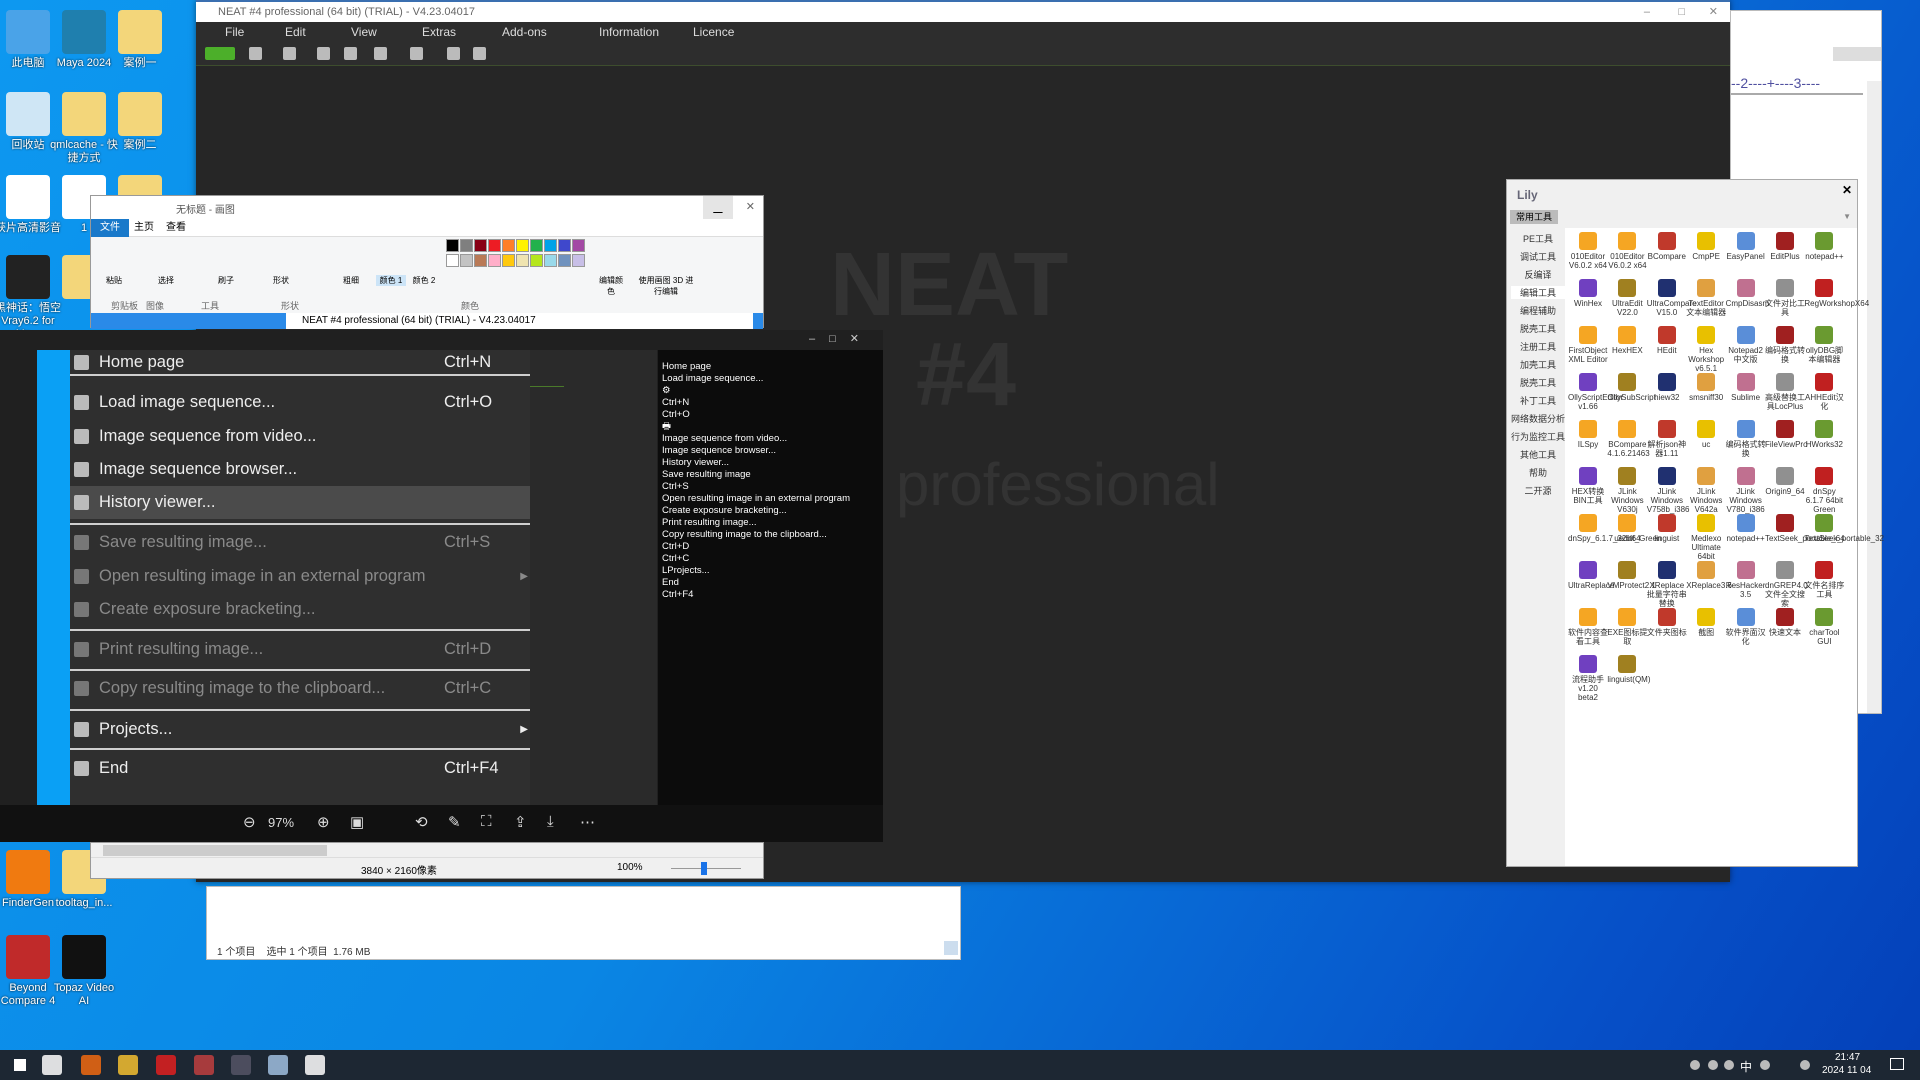 Image resolution: width=1920 pixels, height=1080 pixels. What do you see at coordinates (1627, 490) in the screenshot?
I see `tool-launcher: JLink Windows V630j` at bounding box center [1627, 490].